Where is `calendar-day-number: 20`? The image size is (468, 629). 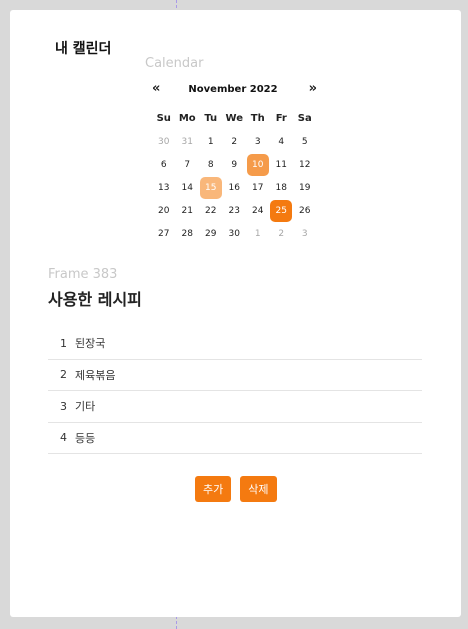
calendar-day-number: 20 is located at coordinates (164, 210).